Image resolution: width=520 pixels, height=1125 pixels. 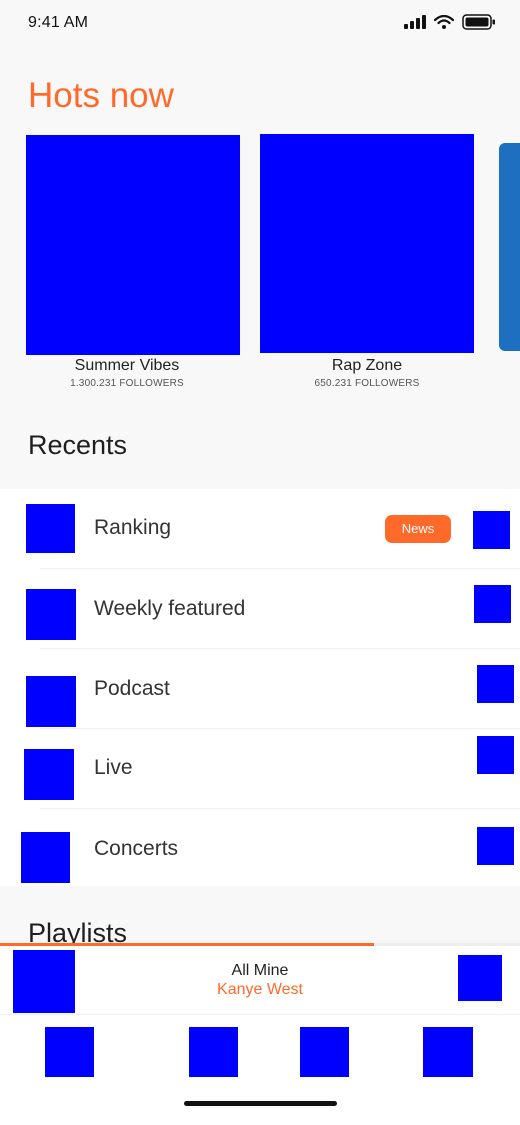 What do you see at coordinates (415, 22) in the screenshot?
I see `signal-icon` at bounding box center [415, 22].